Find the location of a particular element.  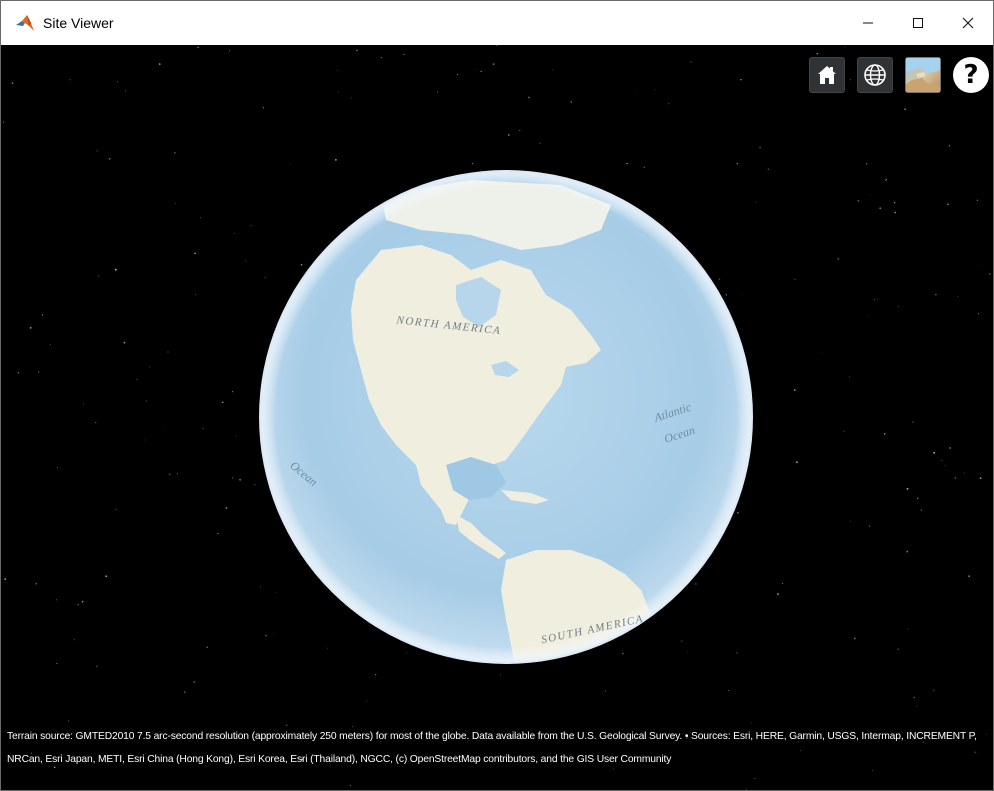

base-layer-picker-icon is located at coordinates (923, 75).